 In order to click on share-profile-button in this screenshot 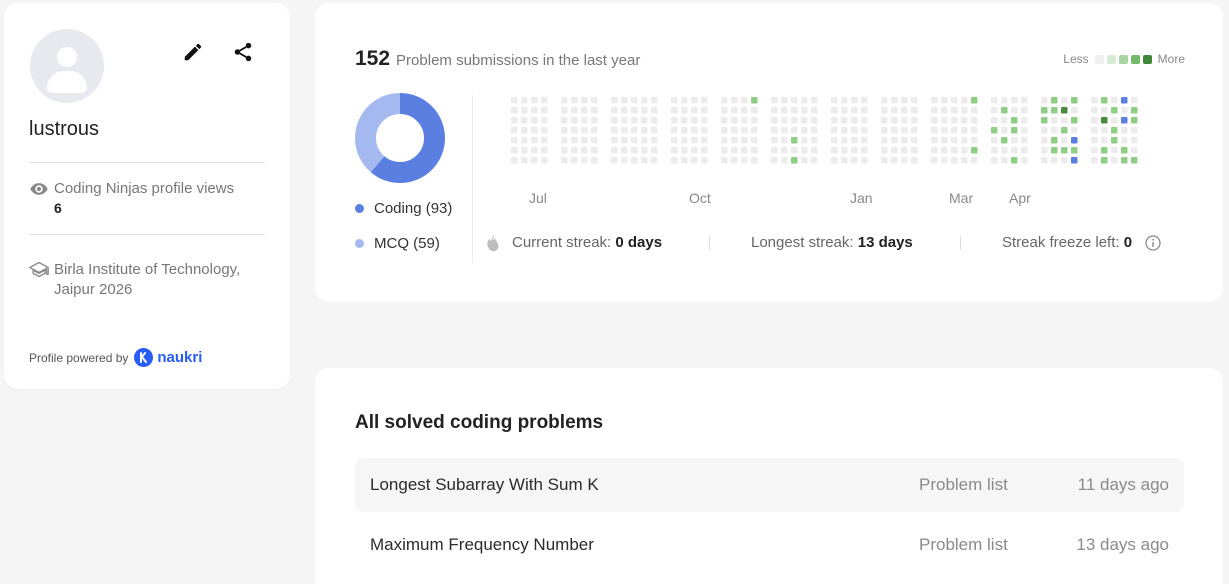, I will do `click(243, 52)`.